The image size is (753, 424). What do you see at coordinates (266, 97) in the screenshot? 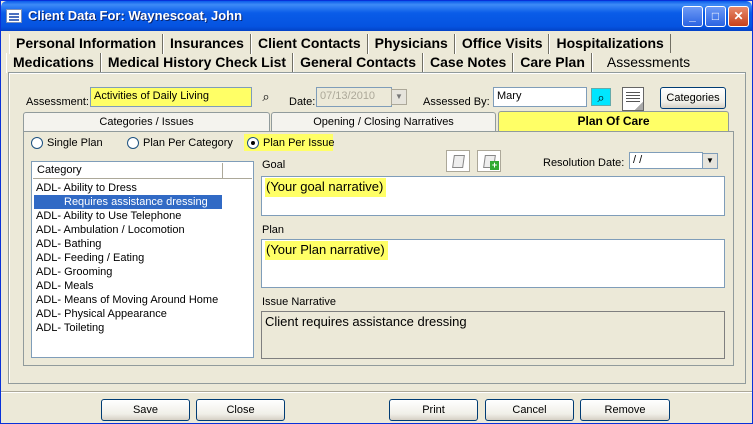
I see `binoculars-icon: ⌕` at bounding box center [266, 97].